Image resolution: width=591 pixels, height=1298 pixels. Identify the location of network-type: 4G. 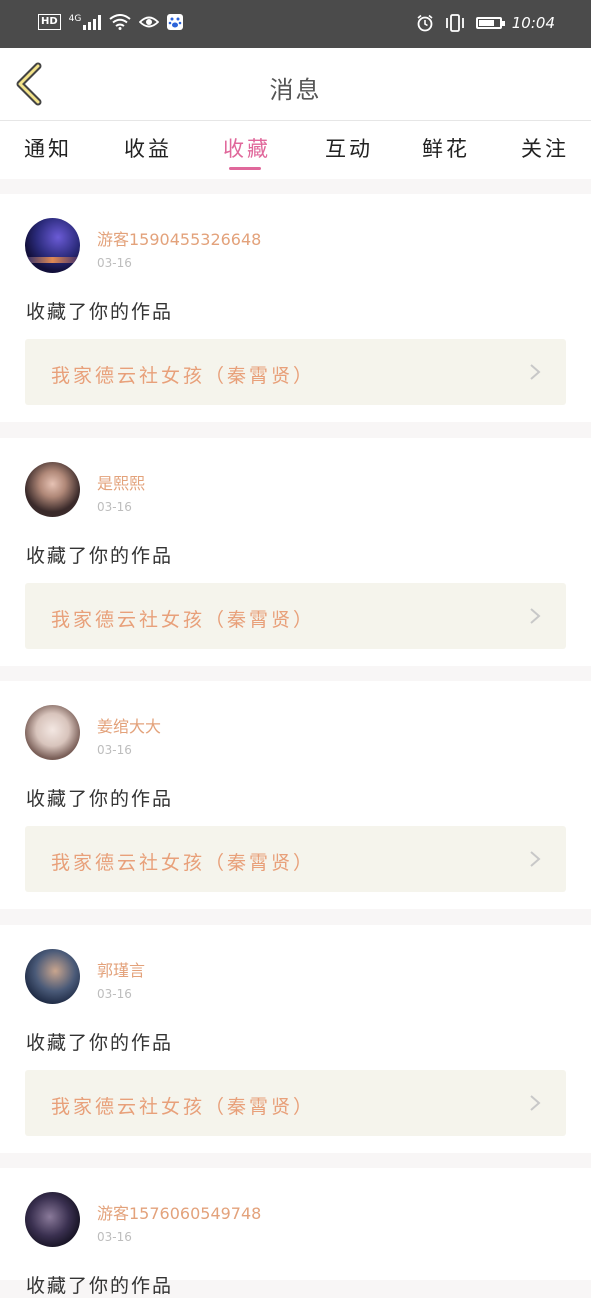
(75, 19).